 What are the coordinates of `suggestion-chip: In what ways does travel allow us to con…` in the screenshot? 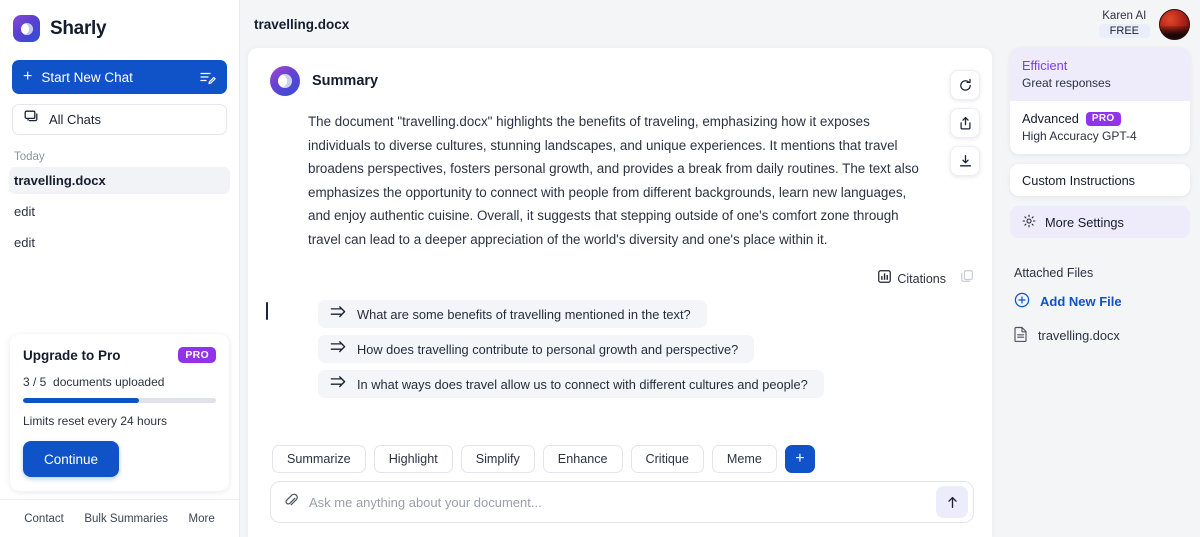 It's located at (571, 384).